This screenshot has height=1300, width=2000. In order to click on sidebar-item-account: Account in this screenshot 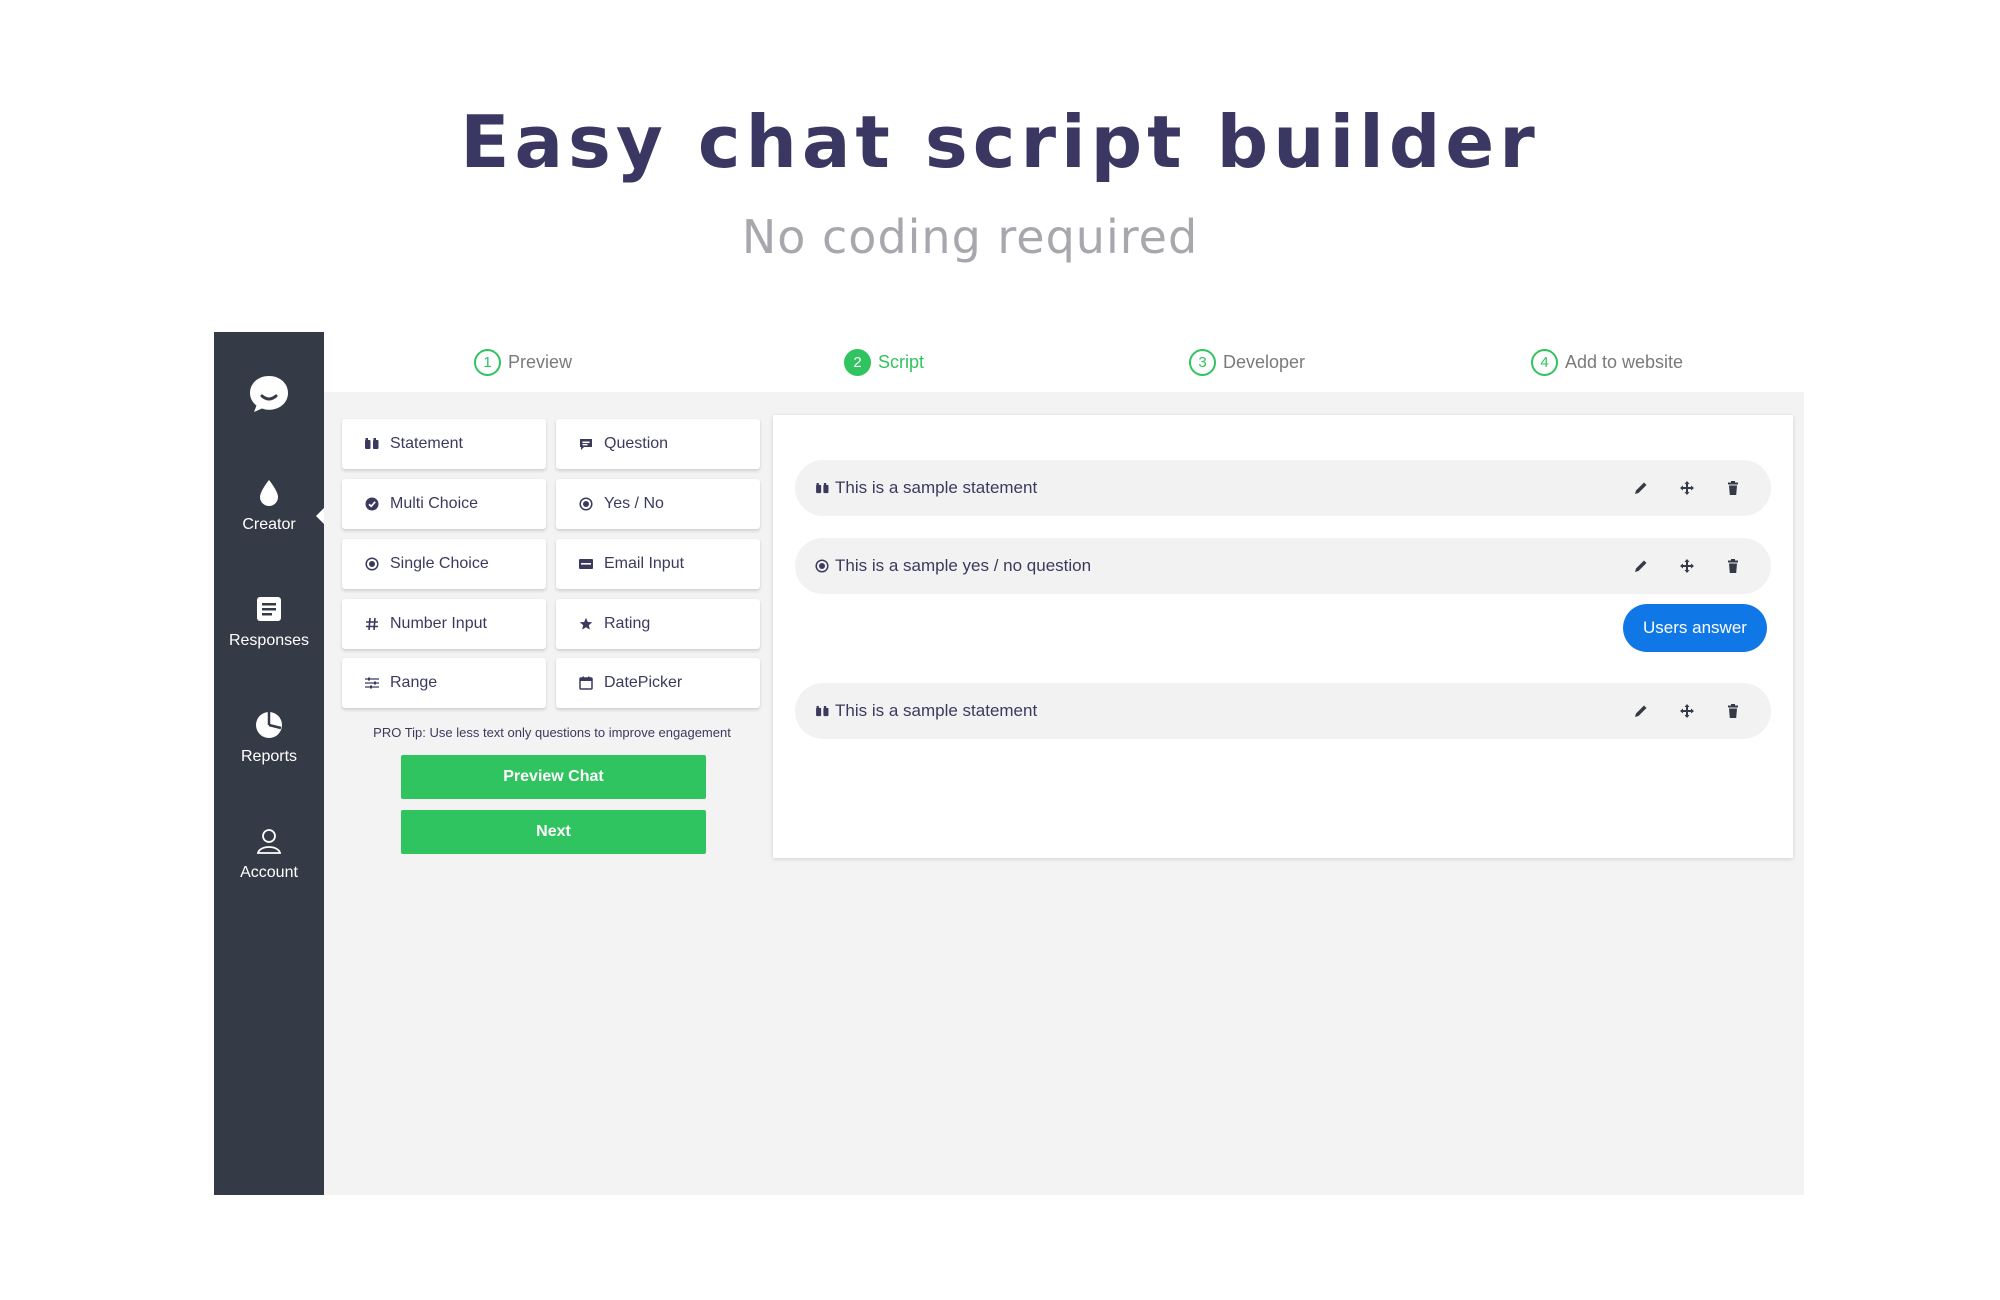, I will do `click(269, 854)`.